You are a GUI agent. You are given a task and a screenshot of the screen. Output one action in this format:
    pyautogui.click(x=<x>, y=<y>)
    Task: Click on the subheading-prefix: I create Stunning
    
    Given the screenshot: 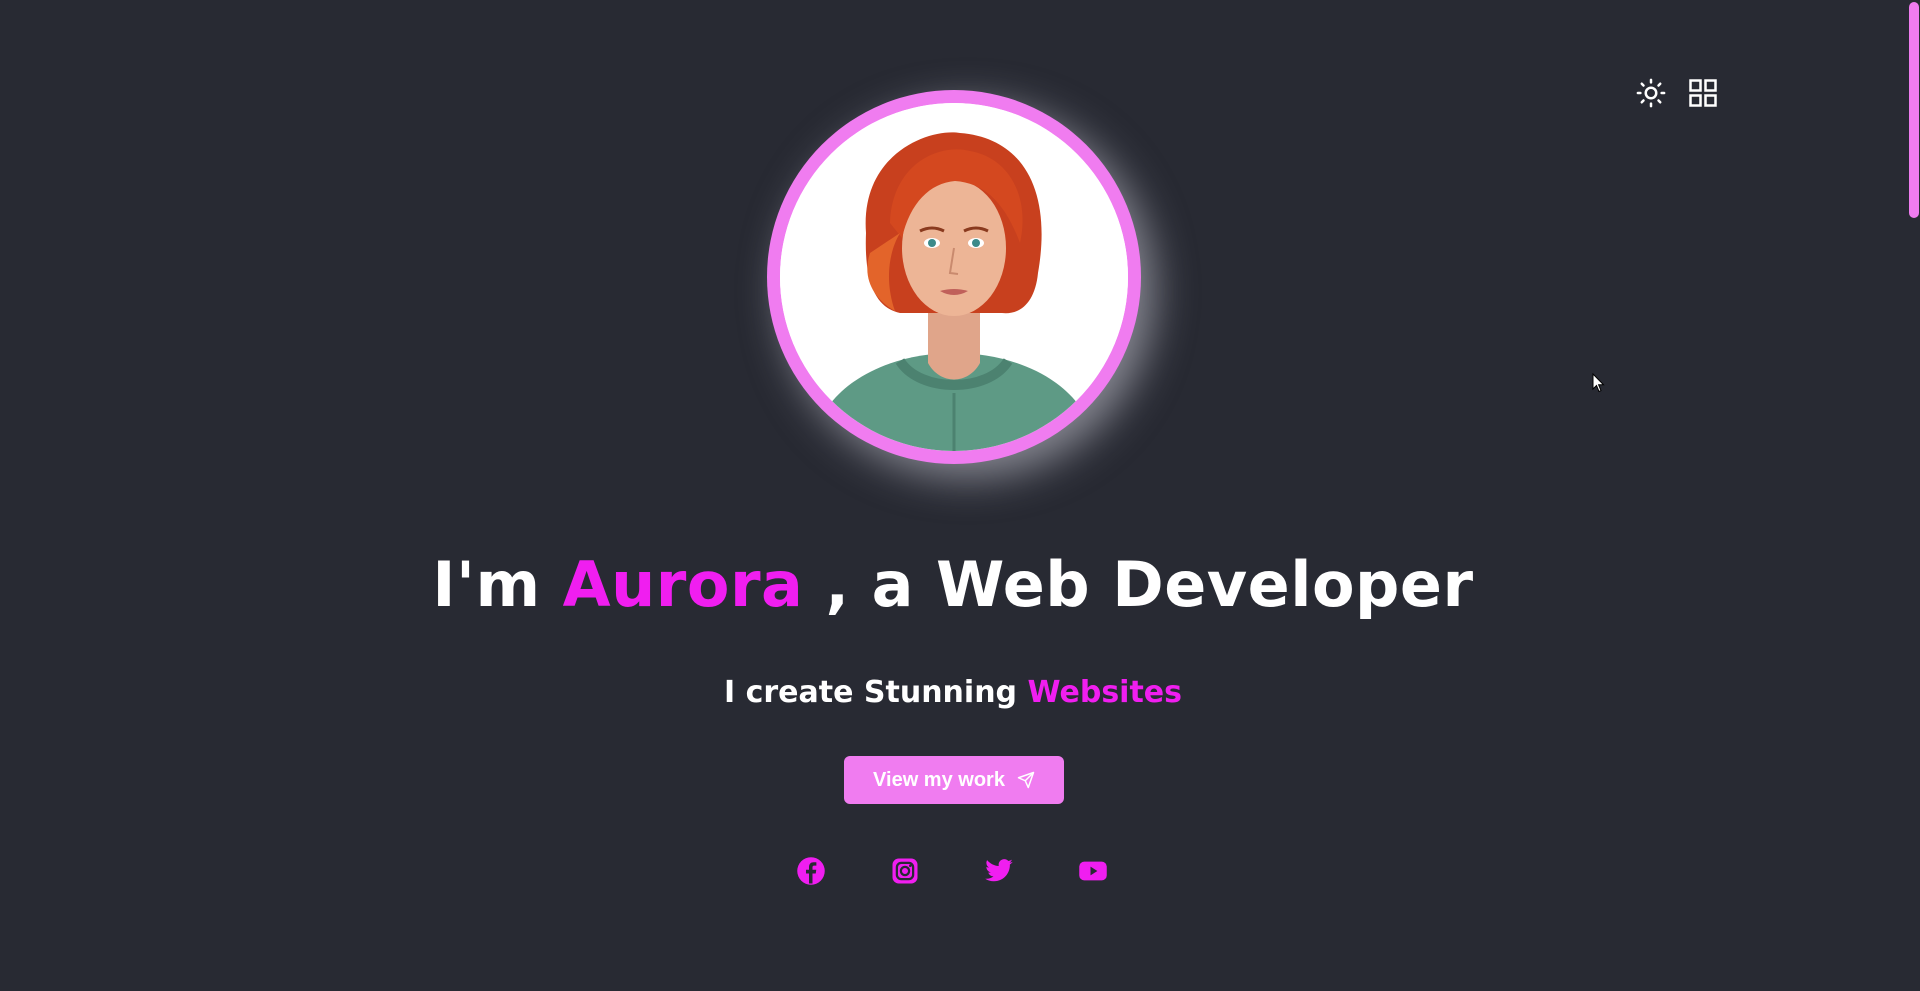 What is the action you would take?
    pyautogui.click(x=875, y=692)
    